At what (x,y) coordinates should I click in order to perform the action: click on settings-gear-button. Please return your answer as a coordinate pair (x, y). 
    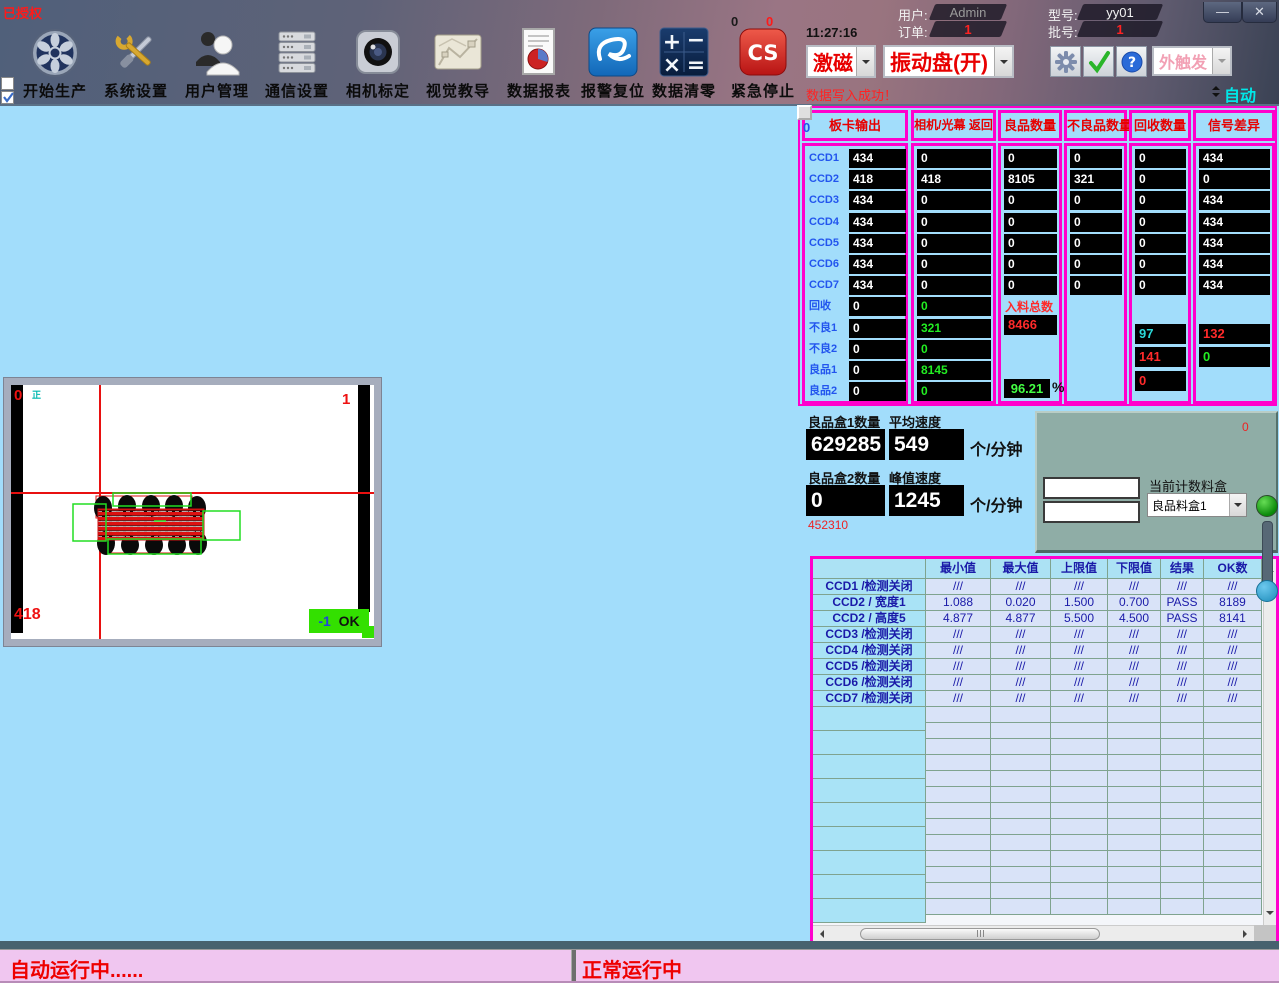
    Looking at the image, I should click on (1065, 61).